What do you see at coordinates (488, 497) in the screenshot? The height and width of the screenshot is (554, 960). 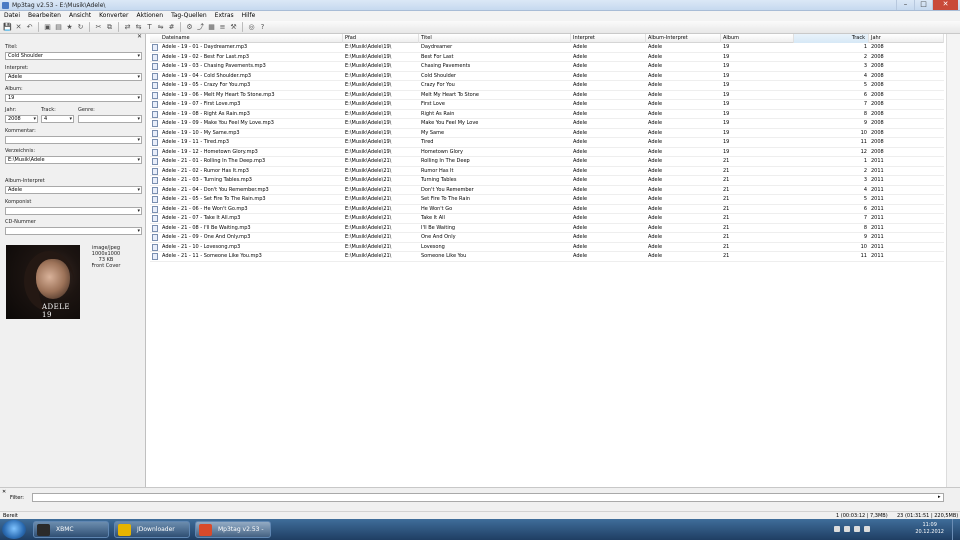 I see `filter-input` at bounding box center [488, 497].